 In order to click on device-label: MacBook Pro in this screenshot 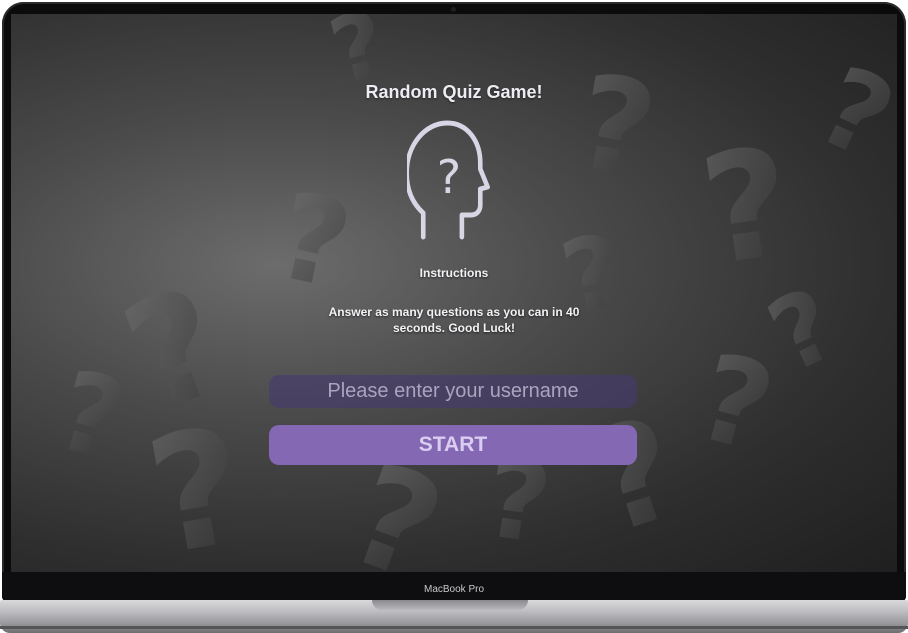, I will do `click(454, 589)`.